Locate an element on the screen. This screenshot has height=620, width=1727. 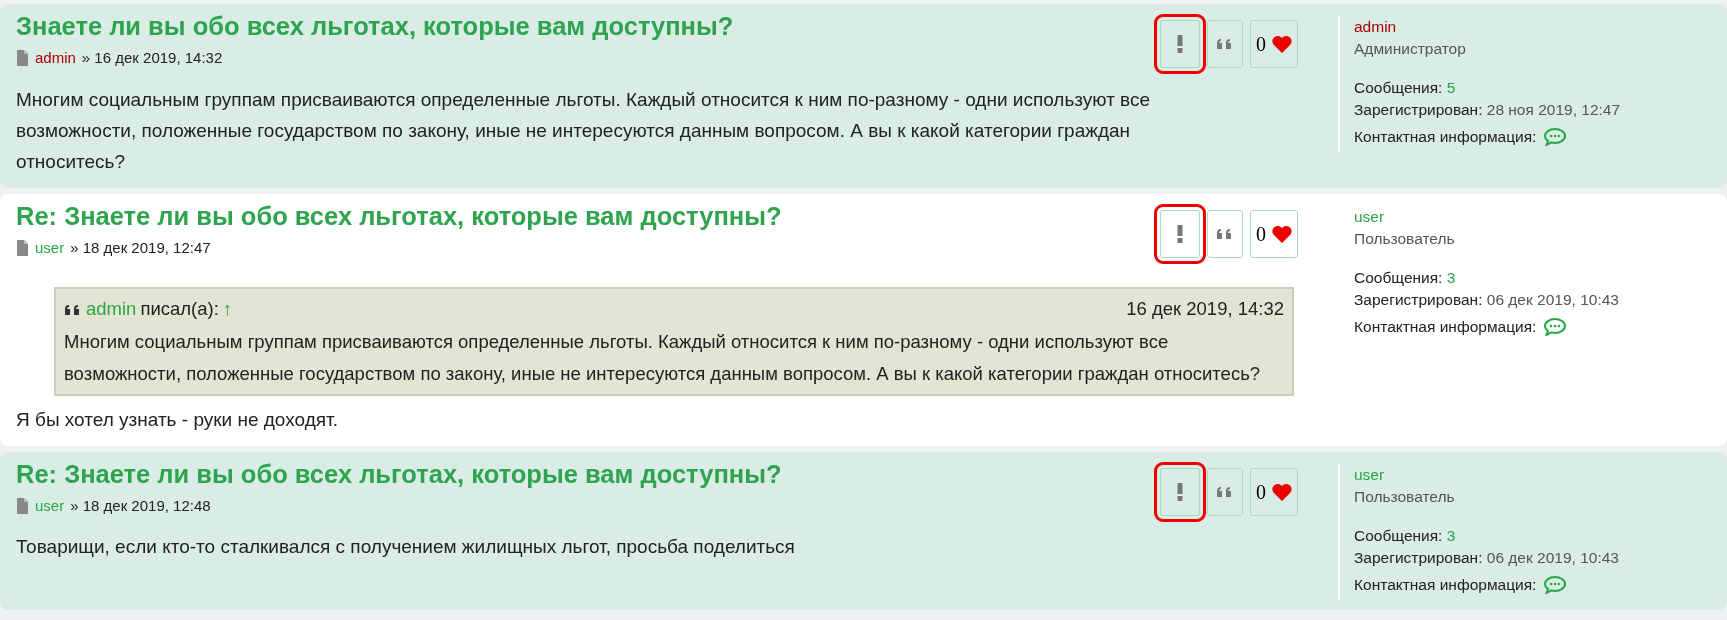
up-arrow-link: ↑ is located at coordinates (227, 309).